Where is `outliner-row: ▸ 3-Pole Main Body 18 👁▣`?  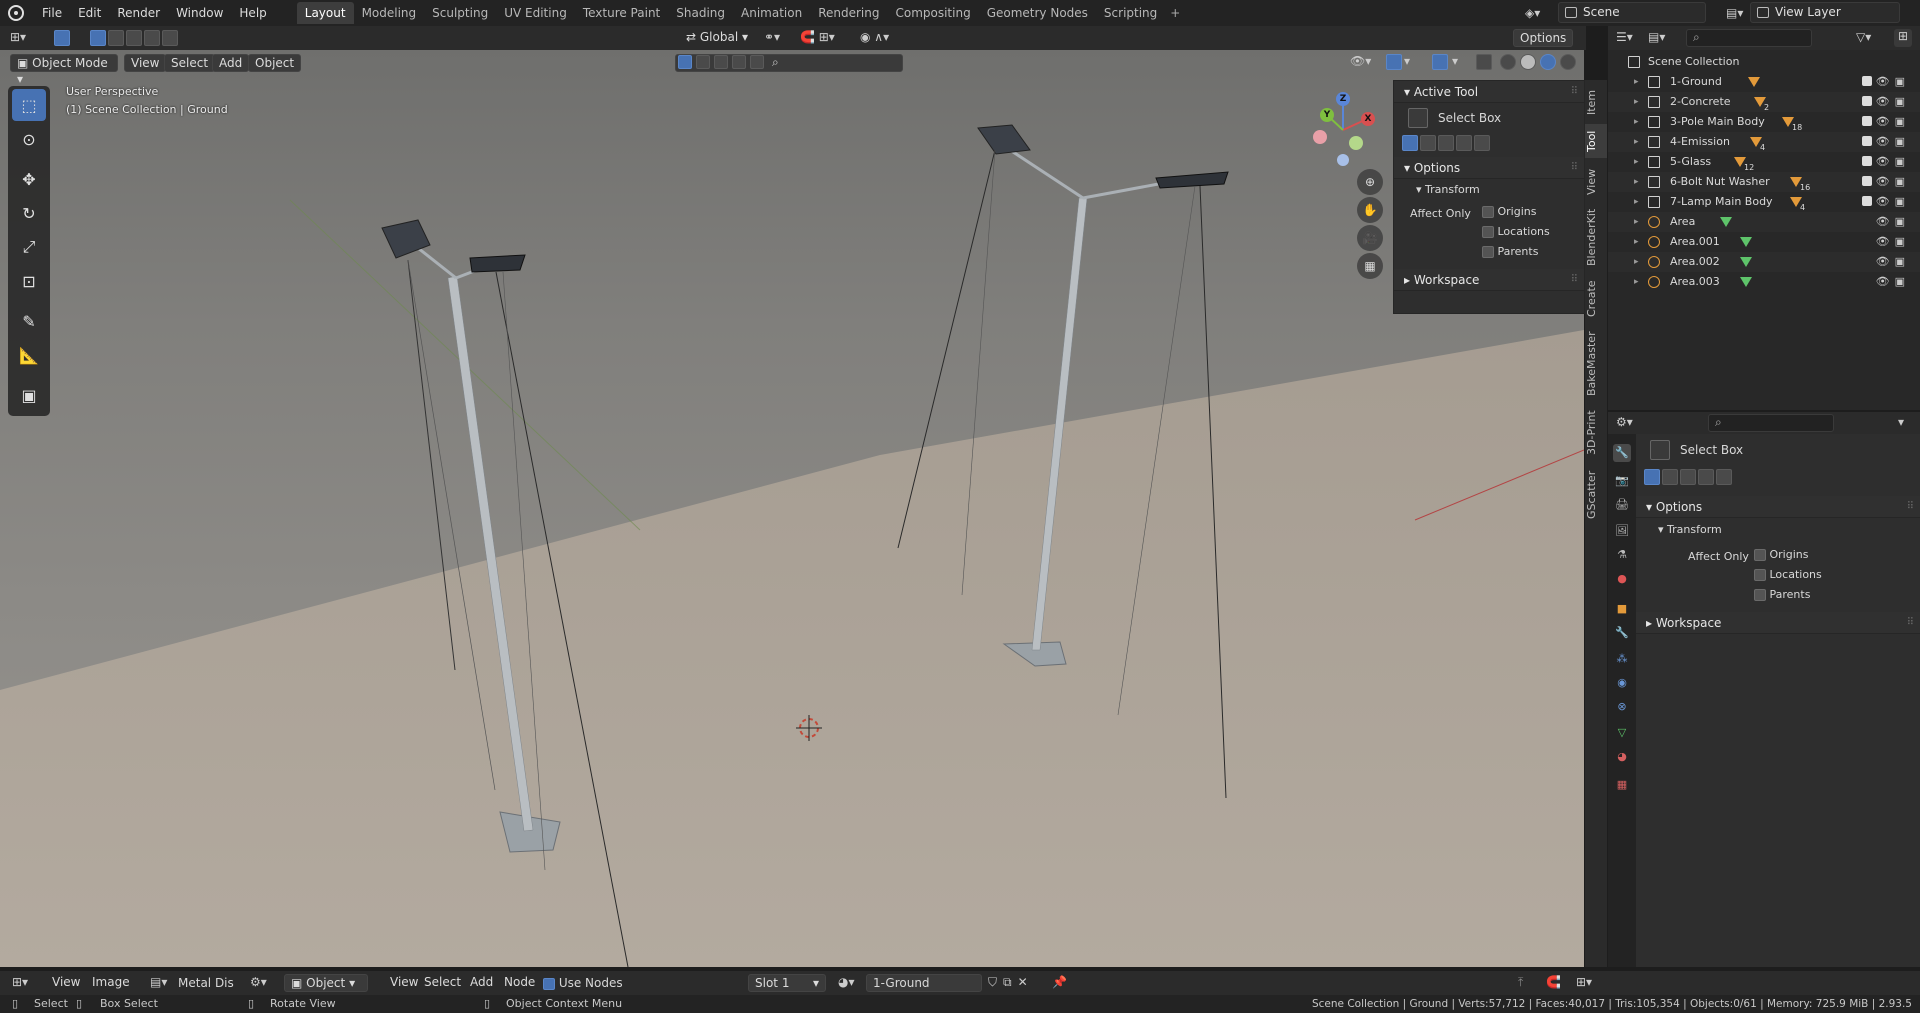
outliner-row: ▸ 3-Pole Main Body 18 👁▣ is located at coordinates (1764, 122).